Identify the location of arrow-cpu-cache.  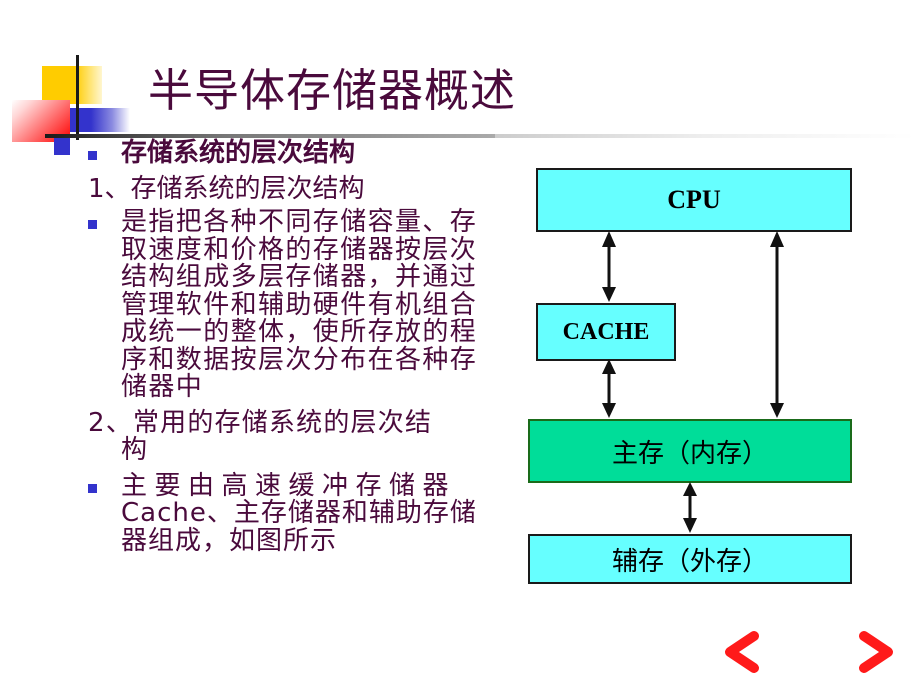
(609, 266).